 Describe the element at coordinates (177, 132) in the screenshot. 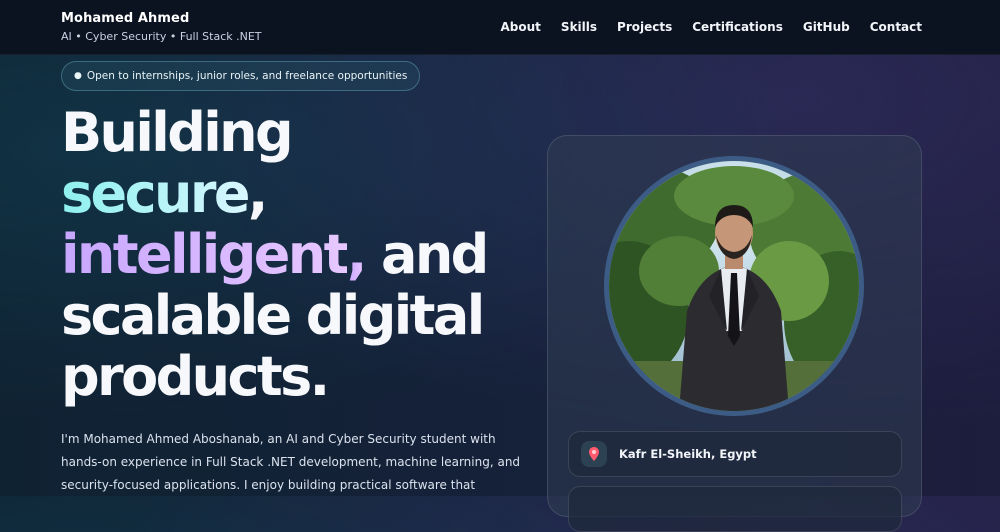

I see `hero-line-1: Building` at that location.